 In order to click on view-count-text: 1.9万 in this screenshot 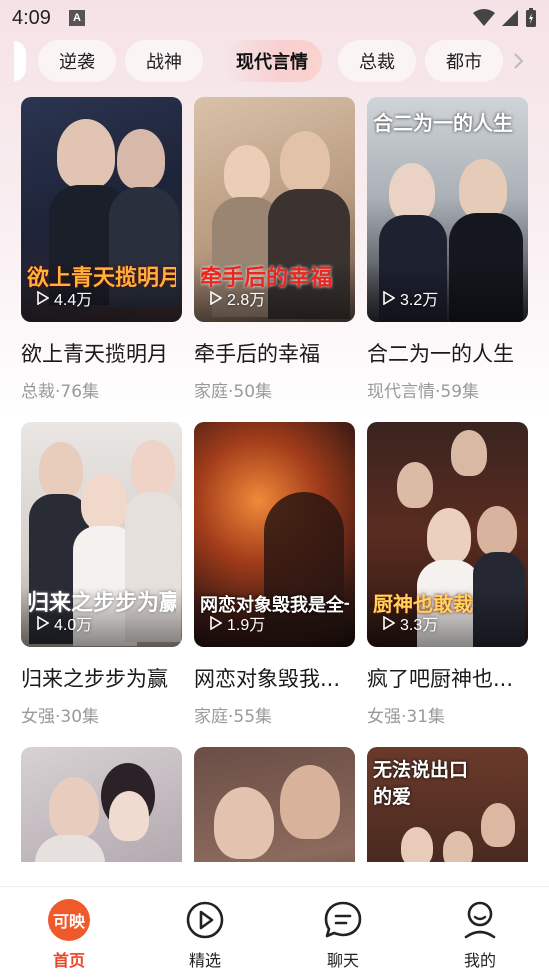, I will do `click(246, 625)`.